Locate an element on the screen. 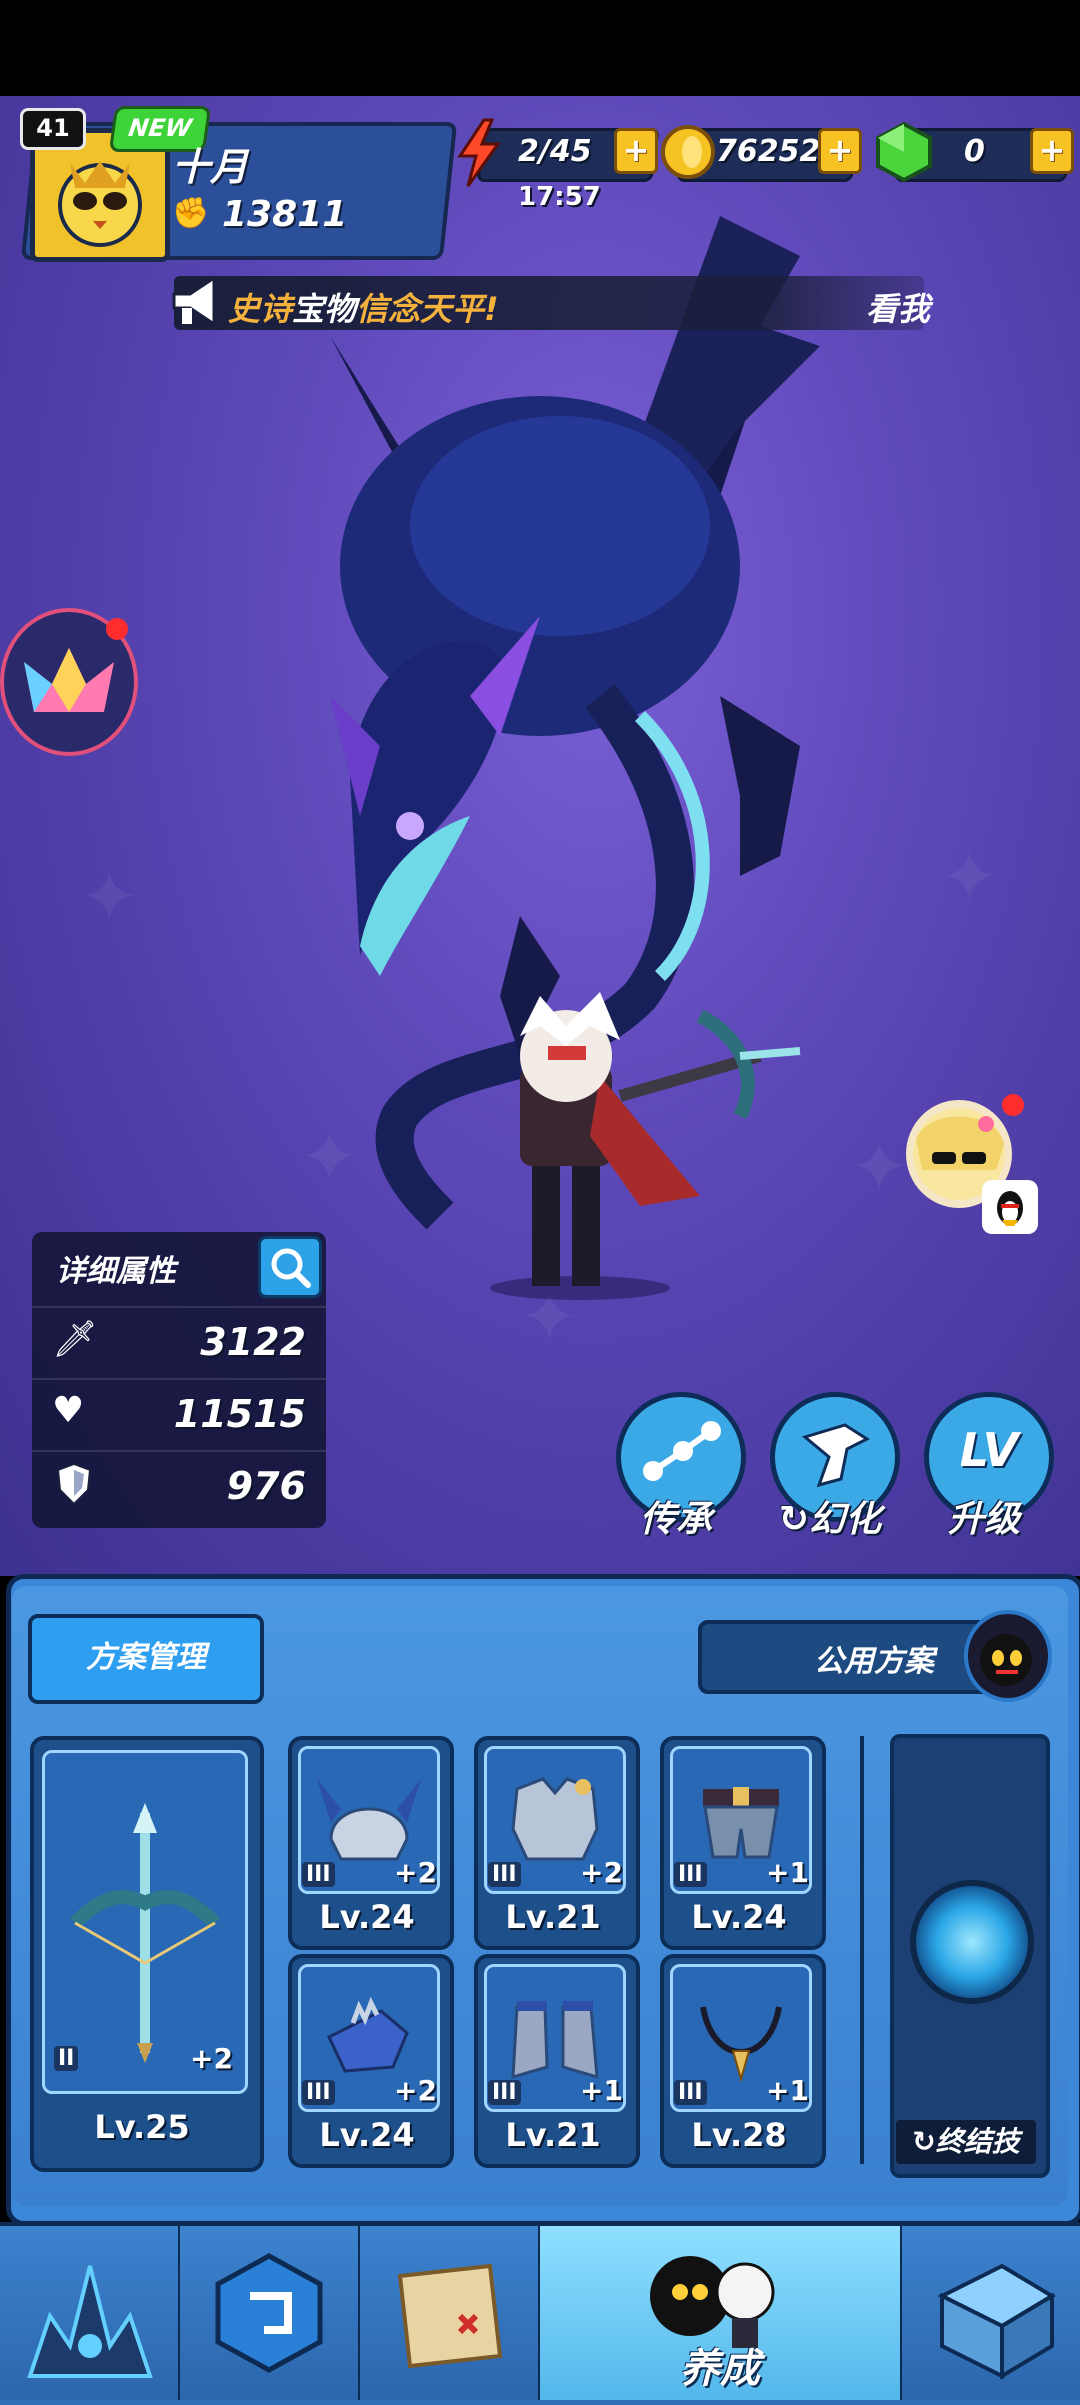  ticker-message: 史诗宝物信念天平! is located at coordinates (363, 309).